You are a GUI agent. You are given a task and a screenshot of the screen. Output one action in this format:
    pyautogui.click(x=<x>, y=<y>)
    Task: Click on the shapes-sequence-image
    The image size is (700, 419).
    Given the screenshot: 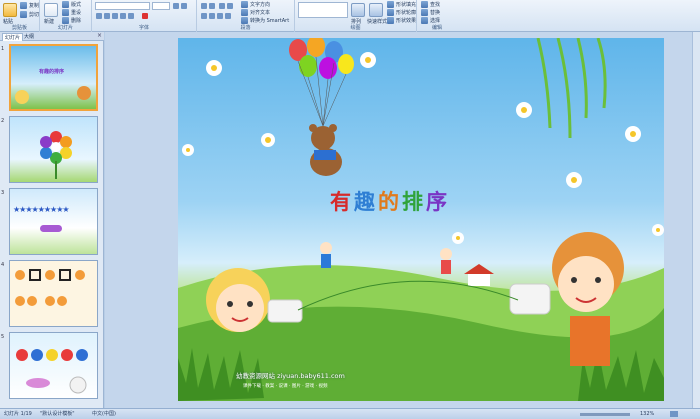 What is the action you would take?
    pyautogui.click(x=50, y=287)
    